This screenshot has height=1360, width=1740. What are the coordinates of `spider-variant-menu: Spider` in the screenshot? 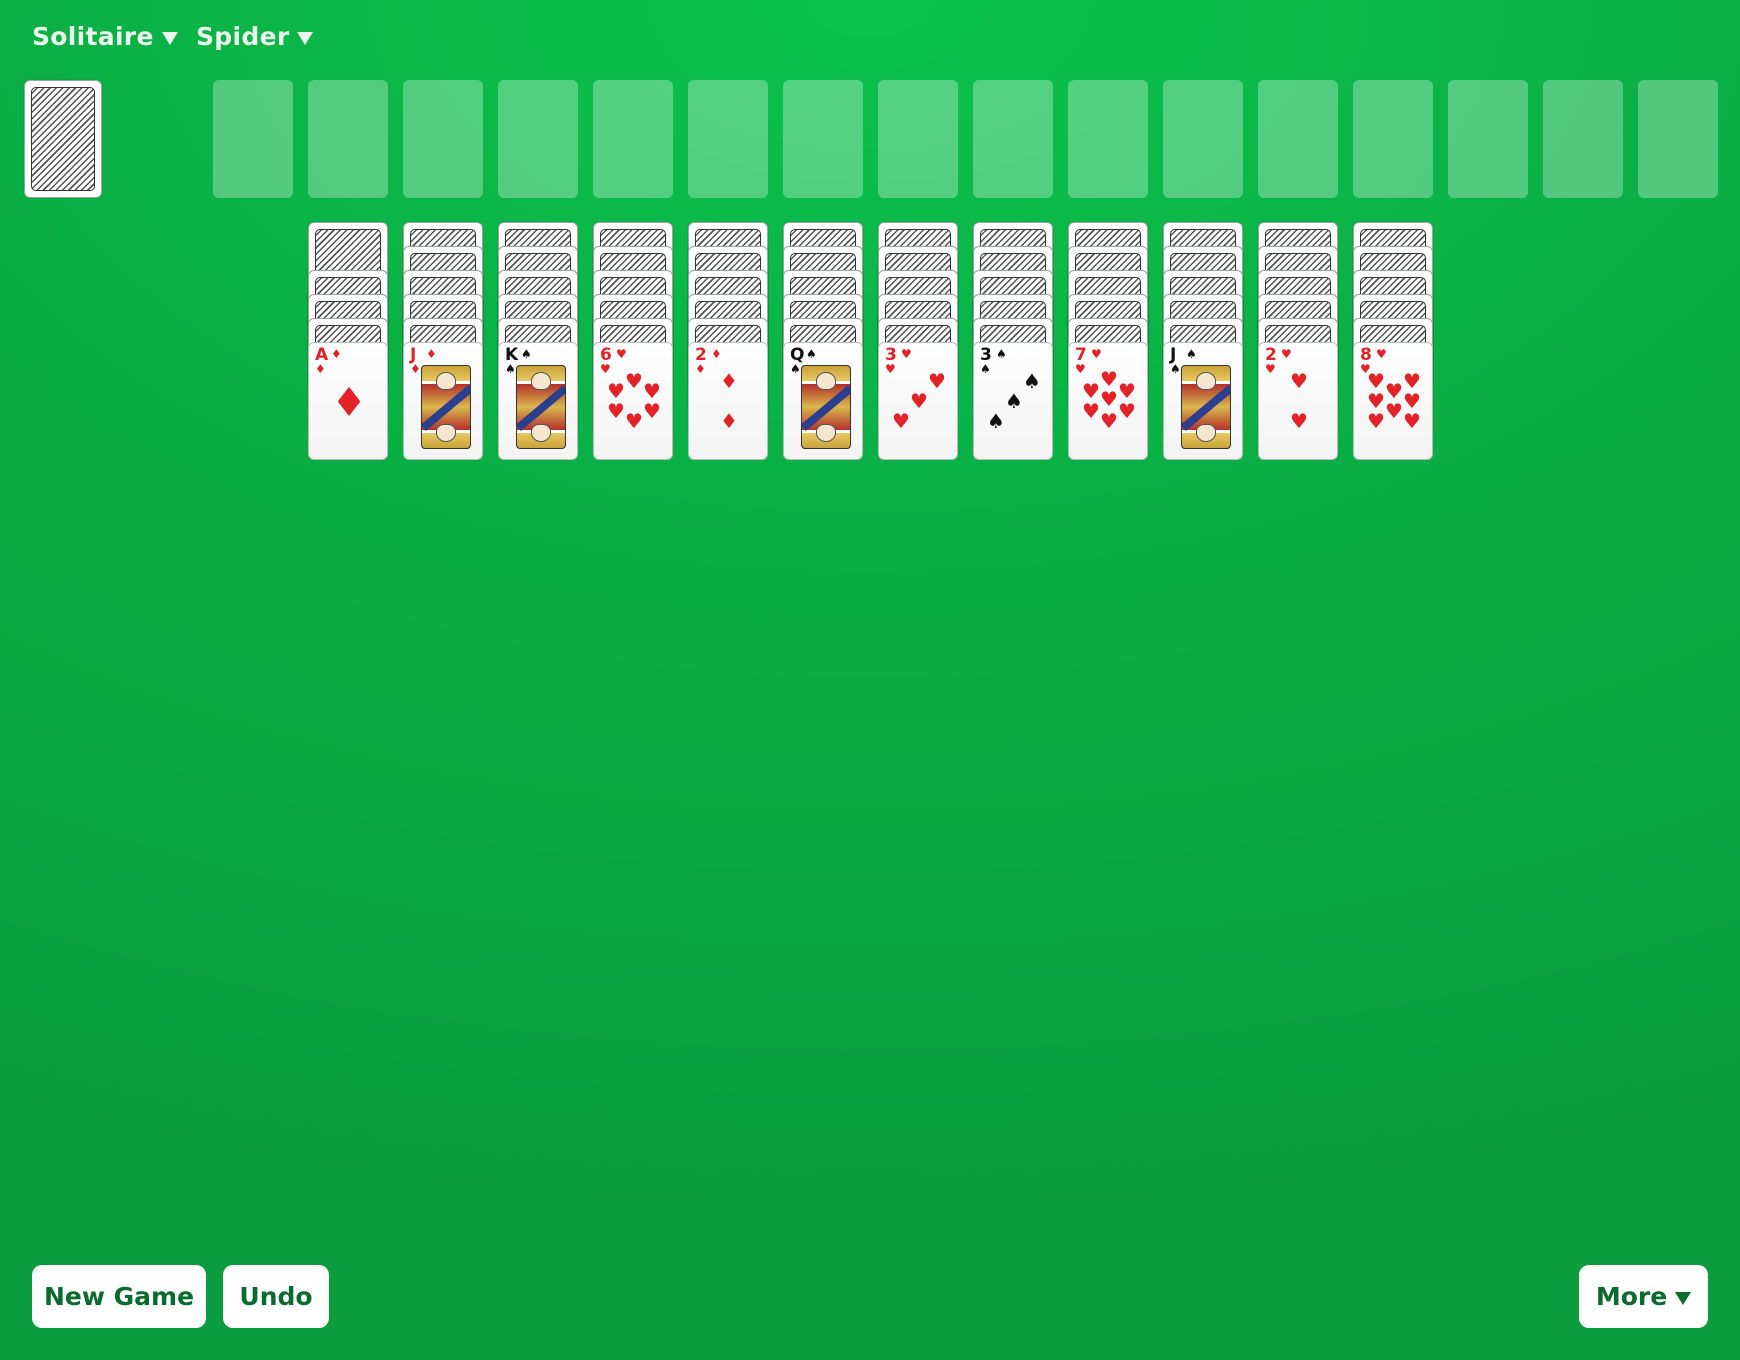 It's located at (255, 36).